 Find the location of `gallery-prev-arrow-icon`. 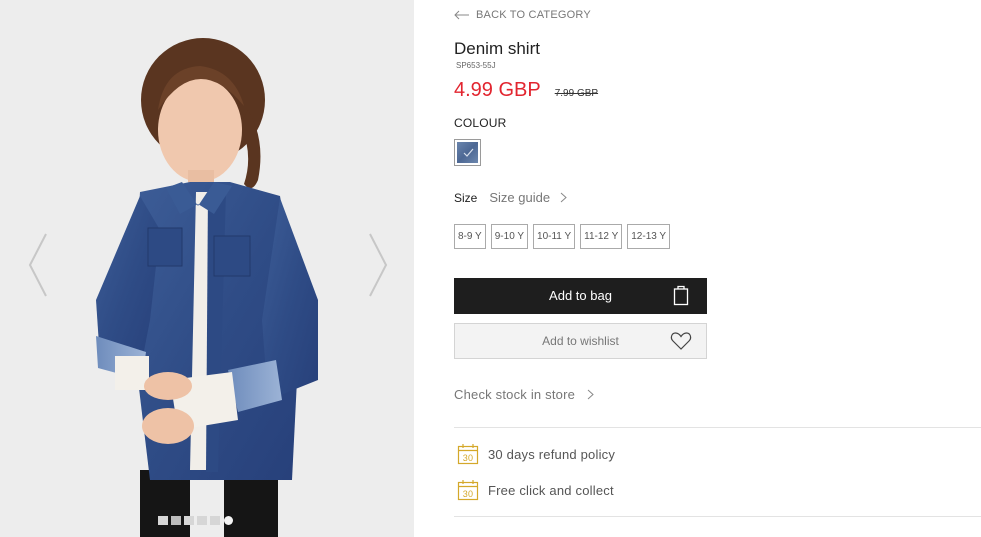

gallery-prev-arrow-icon is located at coordinates (38, 265).